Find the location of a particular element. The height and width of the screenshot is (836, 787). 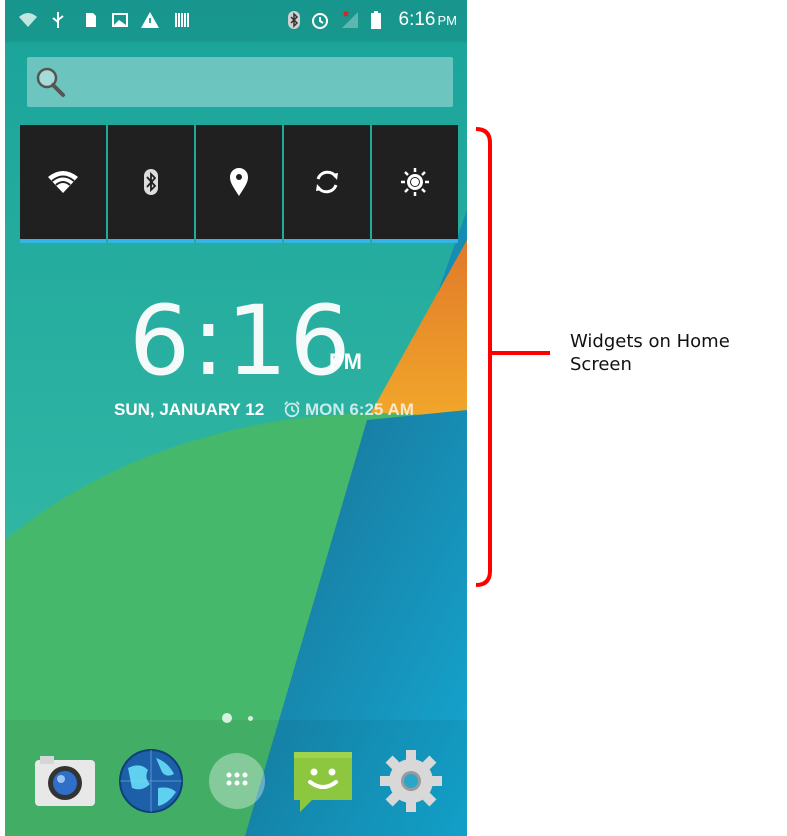

camera-icon is located at coordinates (65, 781).